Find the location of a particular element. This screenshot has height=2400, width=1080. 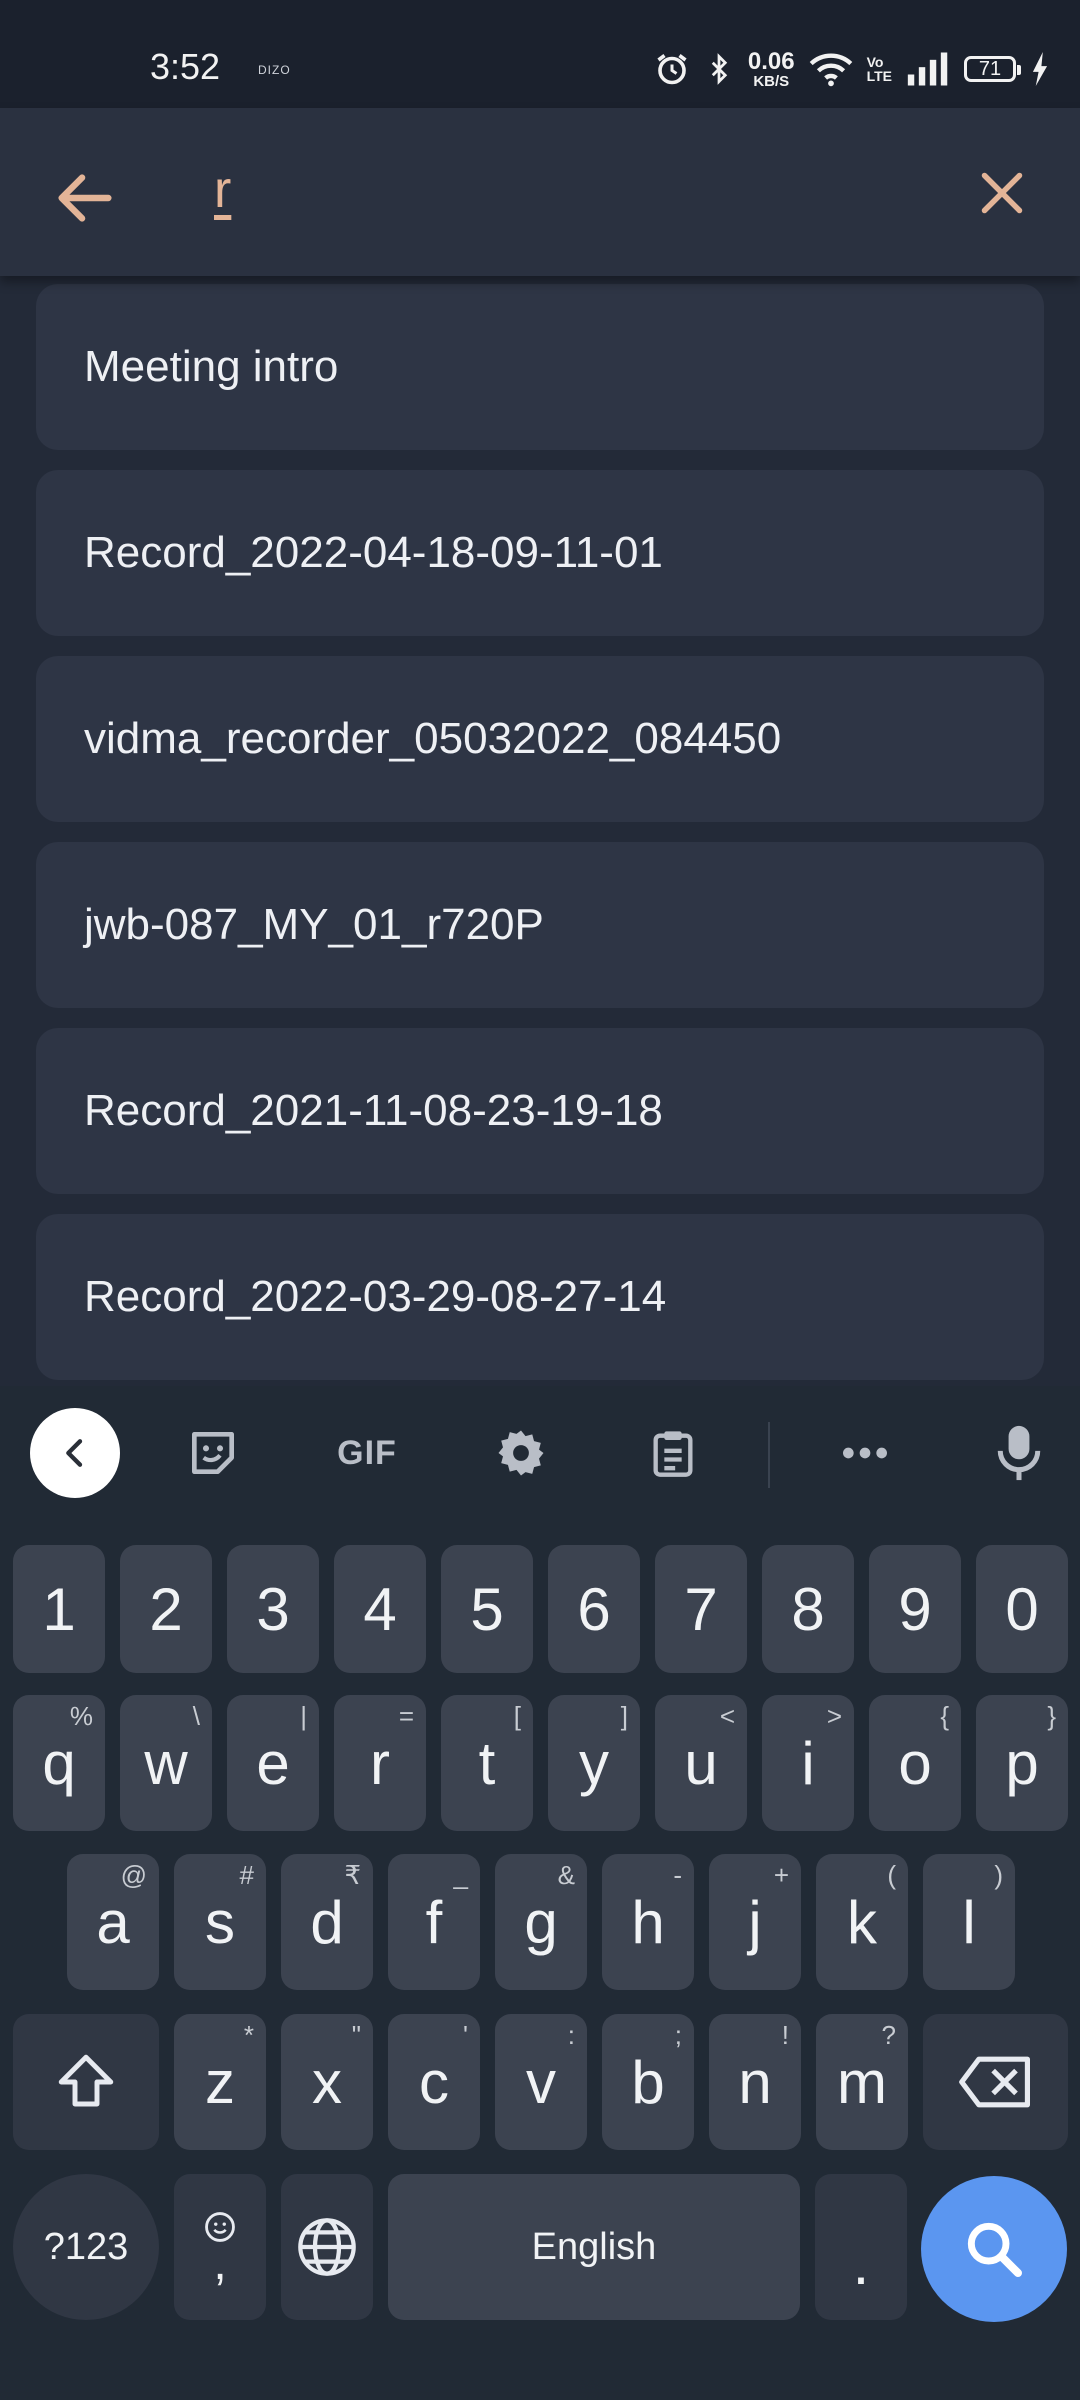

key-w: w \ is located at coordinates (166, 1763).